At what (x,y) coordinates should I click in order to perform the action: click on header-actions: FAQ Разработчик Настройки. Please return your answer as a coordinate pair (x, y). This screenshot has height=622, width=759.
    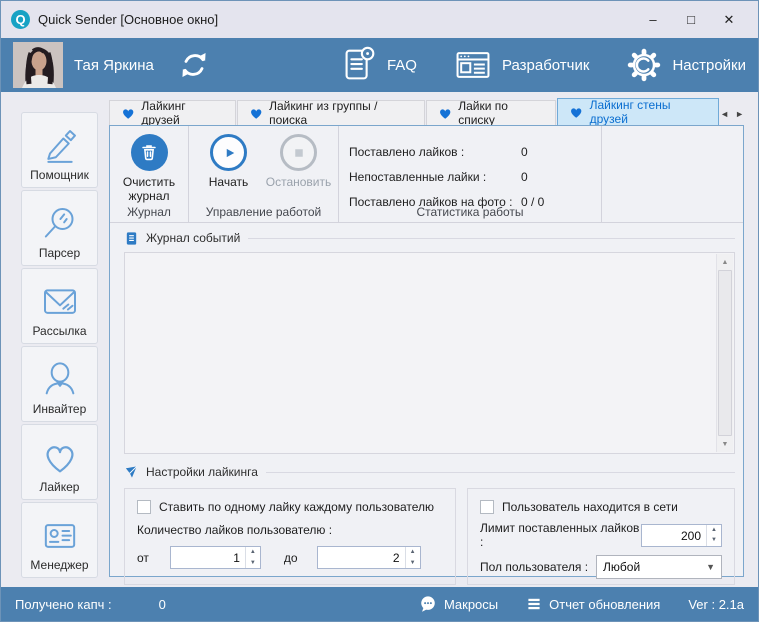
    Looking at the image, I should click on (542, 65).